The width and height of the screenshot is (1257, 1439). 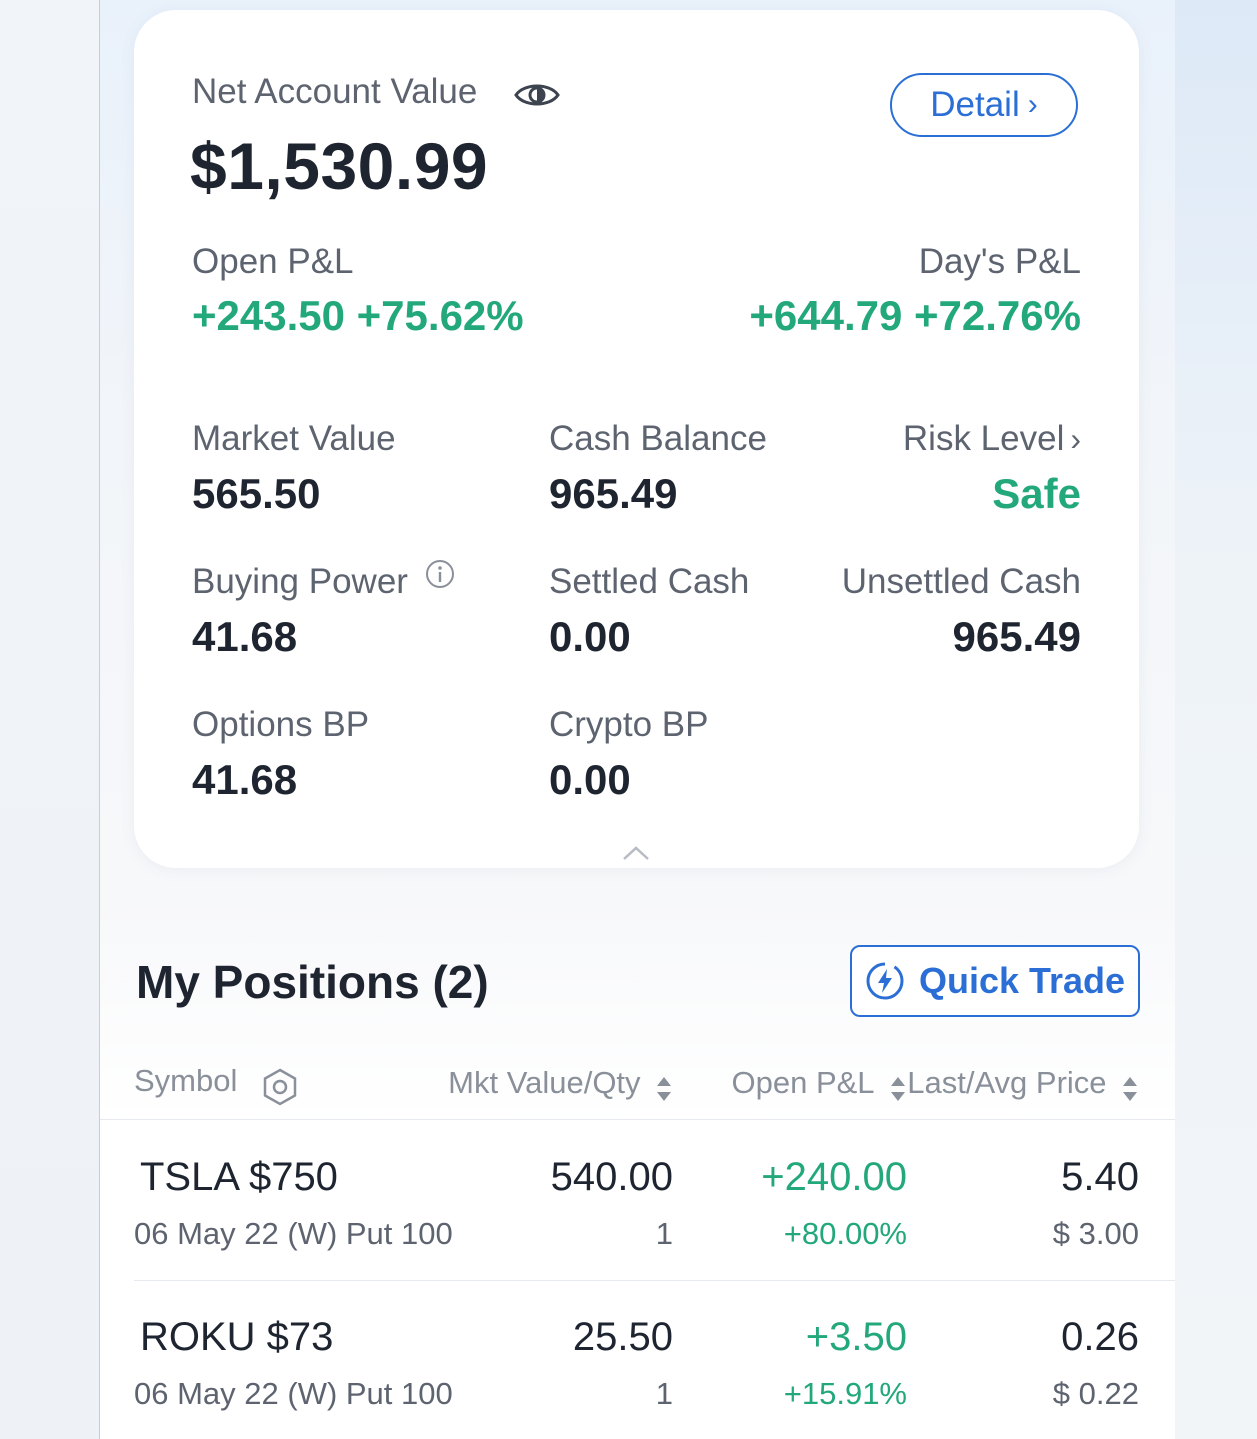 I want to click on position-last-price: 0.26, so click(x=1100, y=1337).